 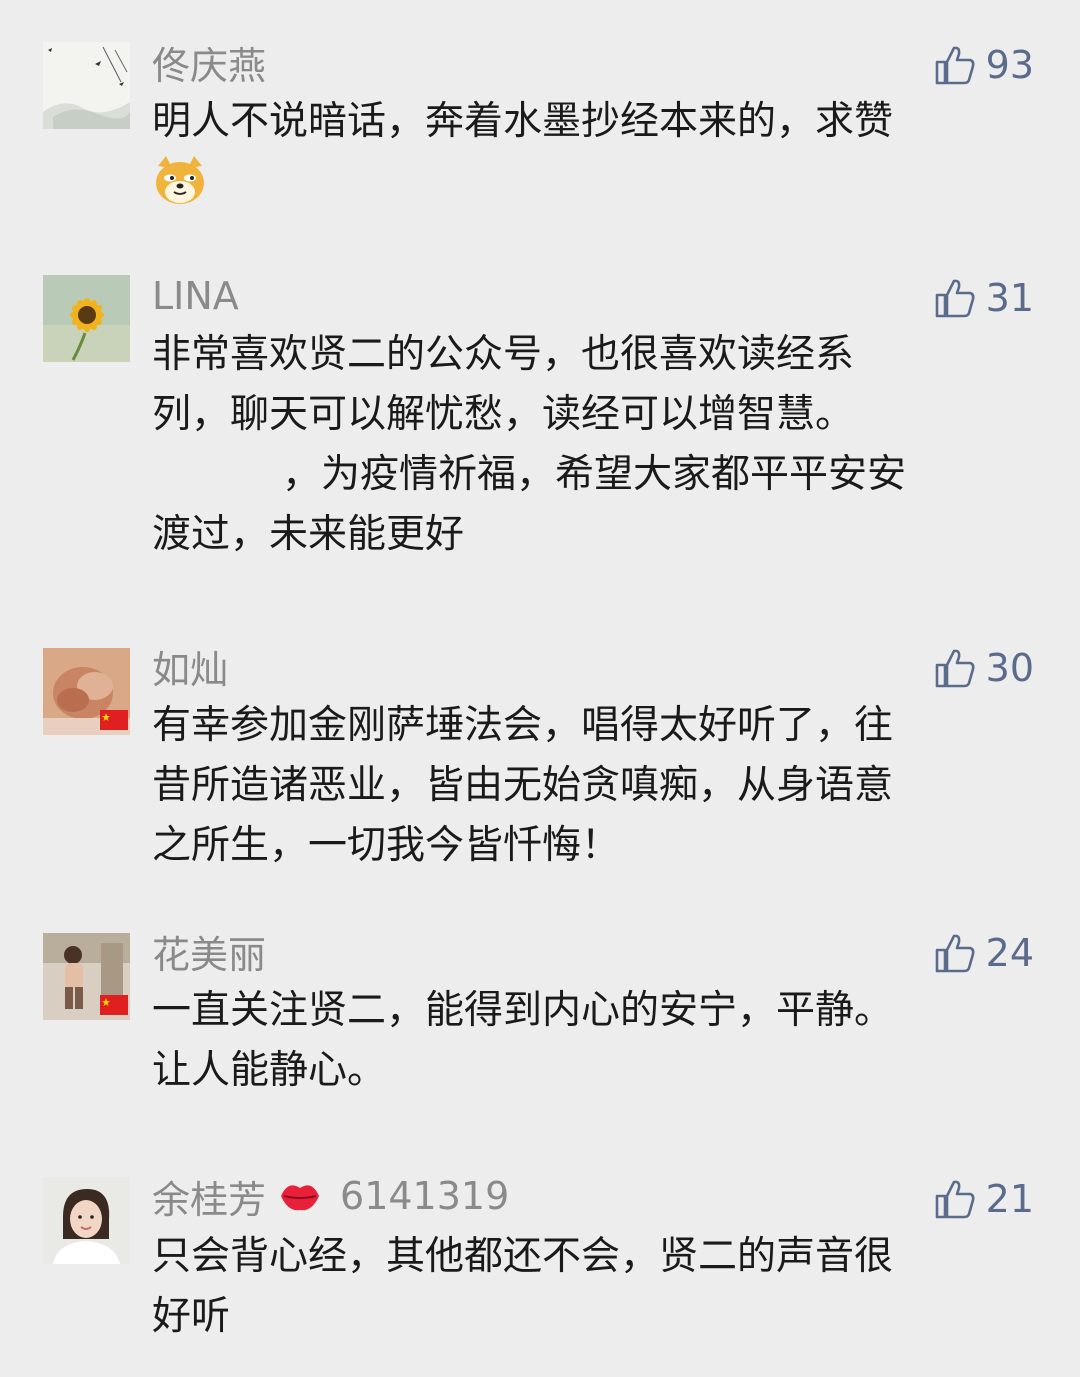 I want to click on nickname-row: 如灿, so click(x=190, y=667).